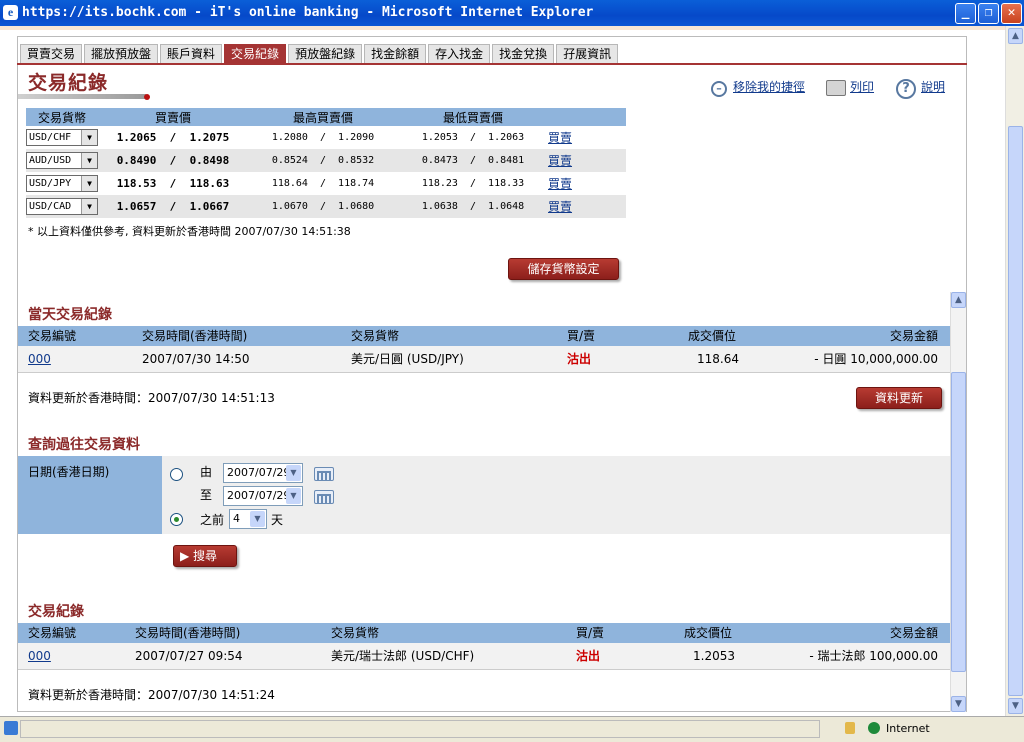  What do you see at coordinates (322, 117) in the screenshot?
I see `fx-header-high: 最高買賣價` at bounding box center [322, 117].